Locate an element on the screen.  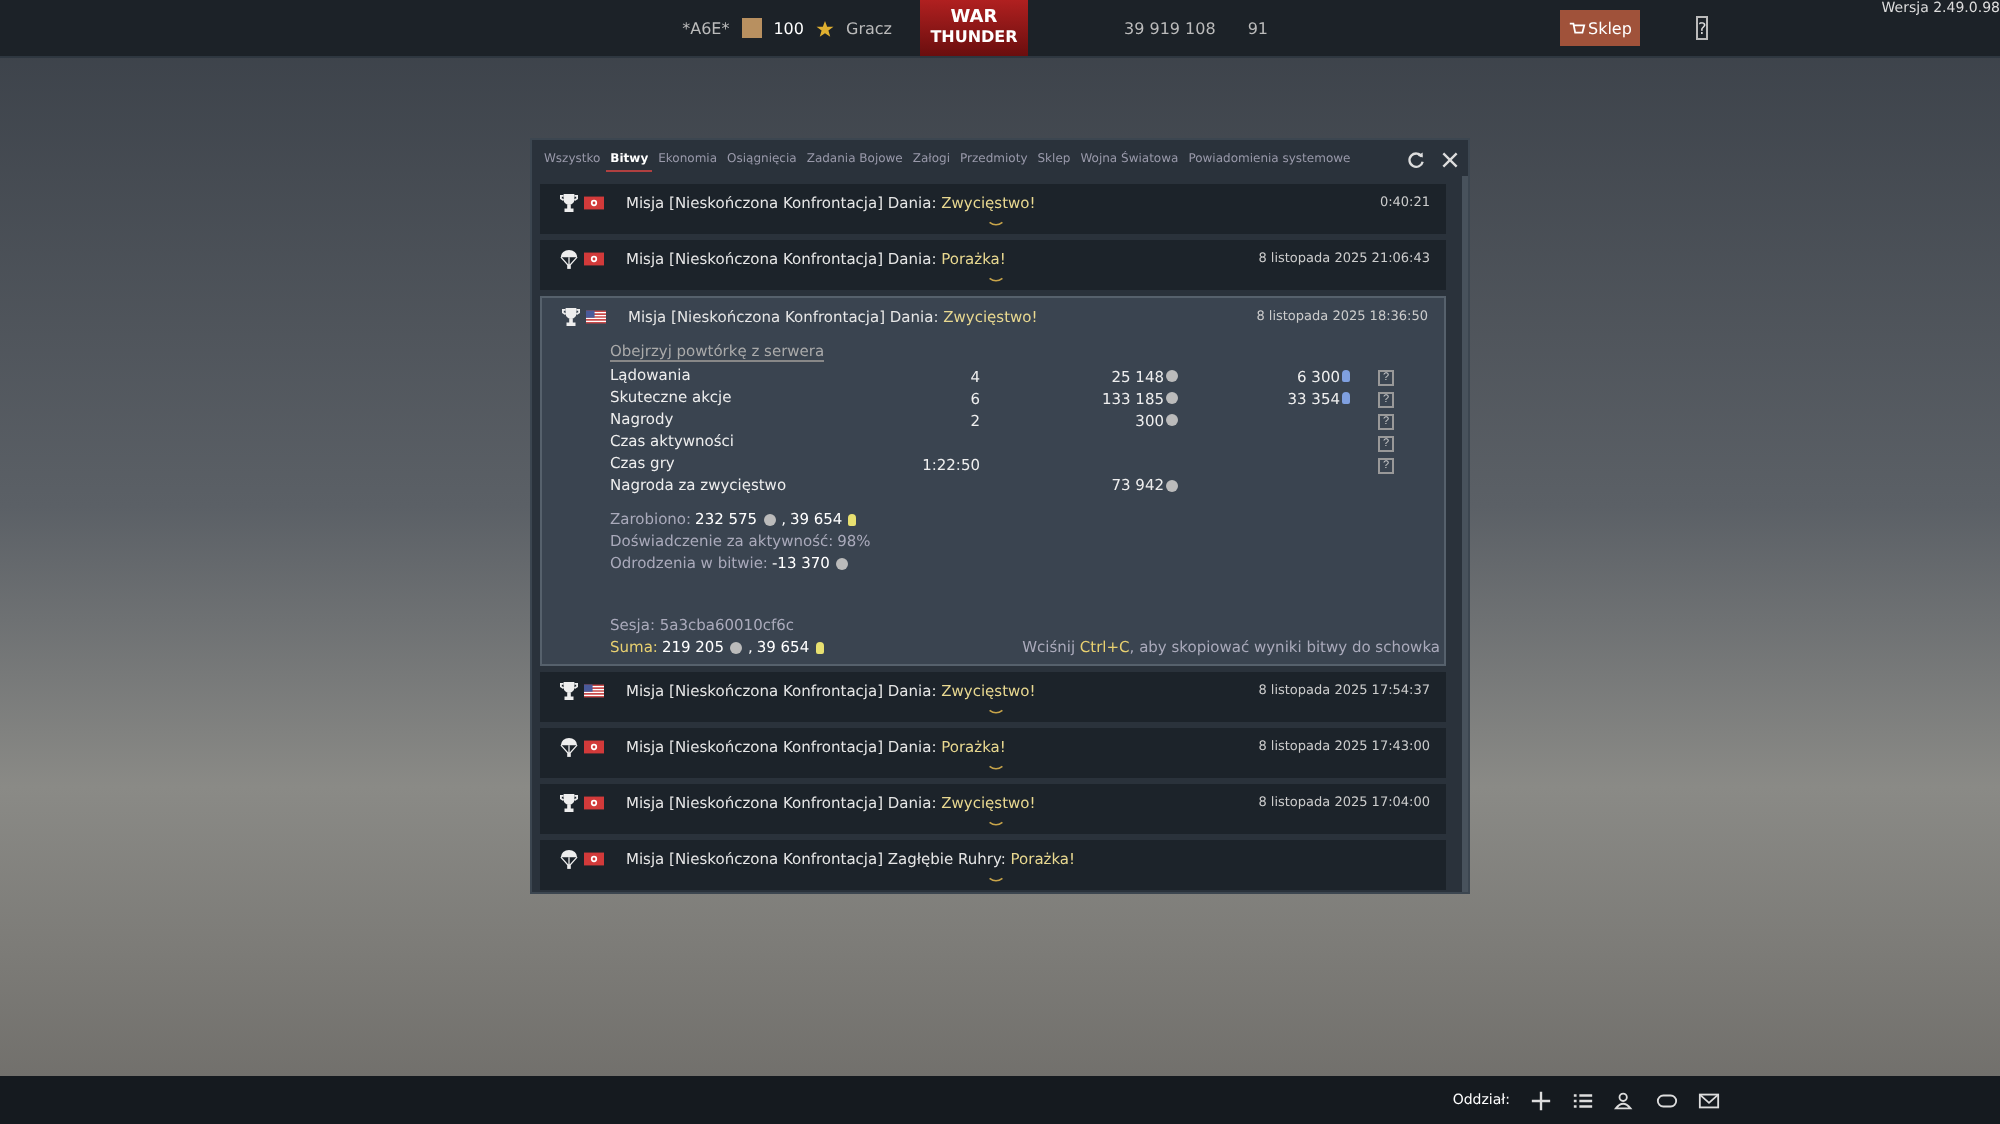
squadron-tag: *A6E* is located at coordinates (706, 28).